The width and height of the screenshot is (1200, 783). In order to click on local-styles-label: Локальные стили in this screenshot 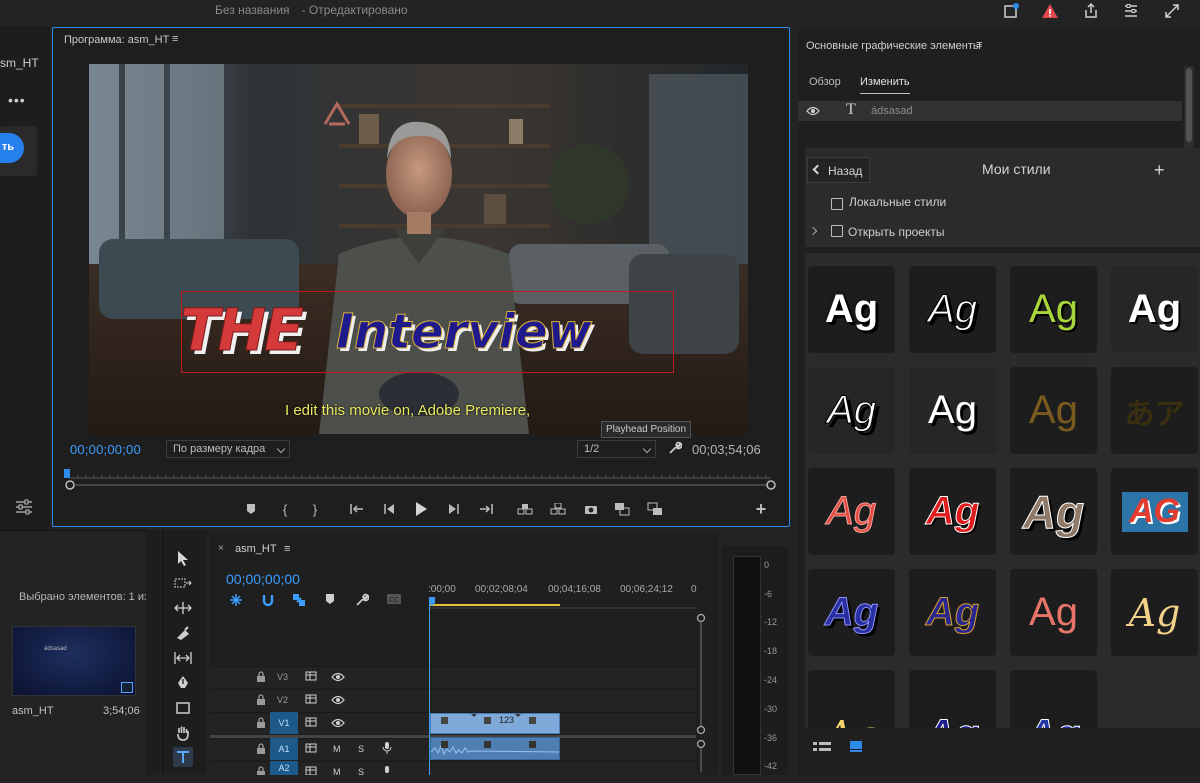, I will do `click(897, 202)`.